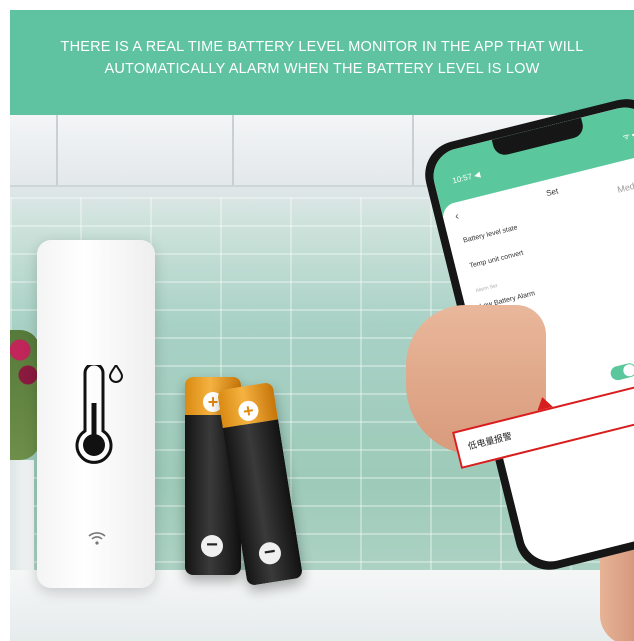  What do you see at coordinates (490, 234) in the screenshot?
I see `row-label: Battery level state` at bounding box center [490, 234].